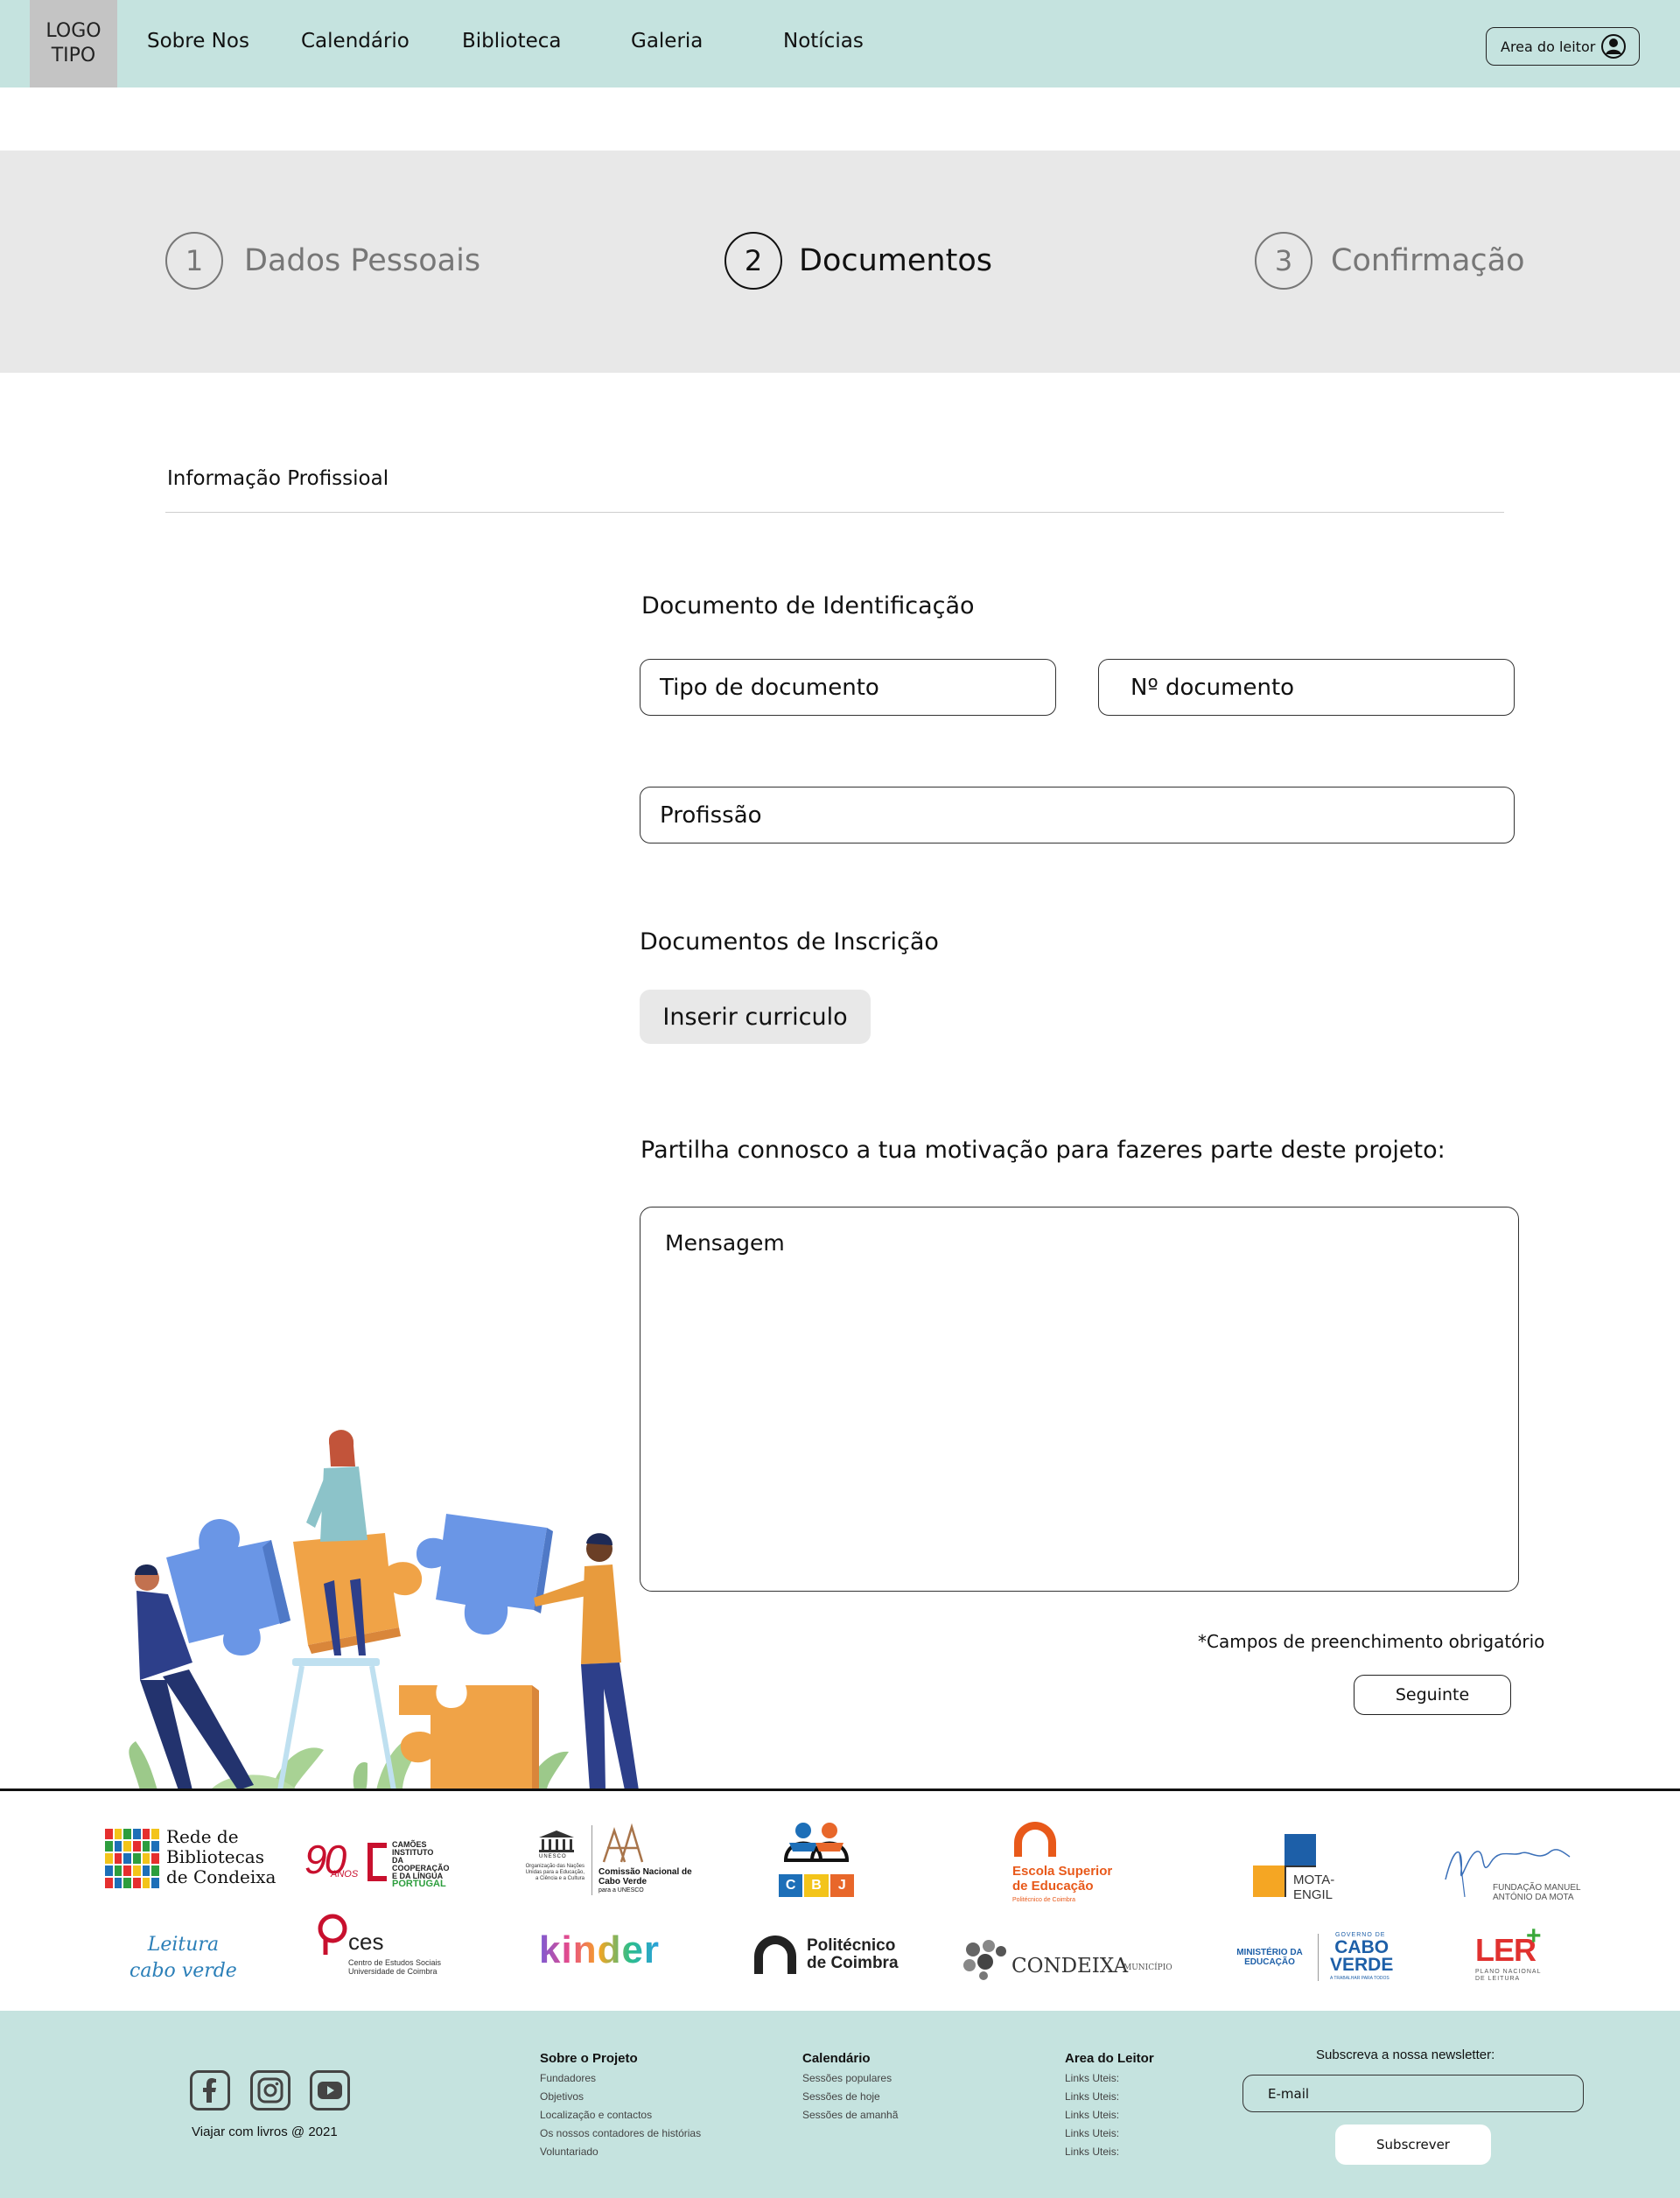 This screenshot has width=1680, height=2198. I want to click on upload-cv-button: Inserir curriculo, so click(755, 1017).